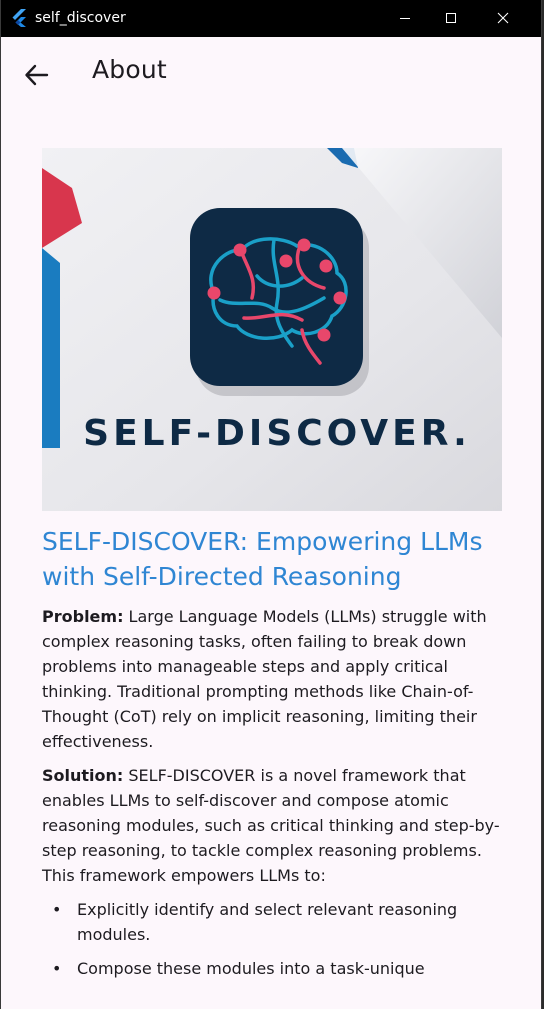 The image size is (544, 1009). I want to click on list-item-text: Compose these modules into a task-unique, so click(251, 968).